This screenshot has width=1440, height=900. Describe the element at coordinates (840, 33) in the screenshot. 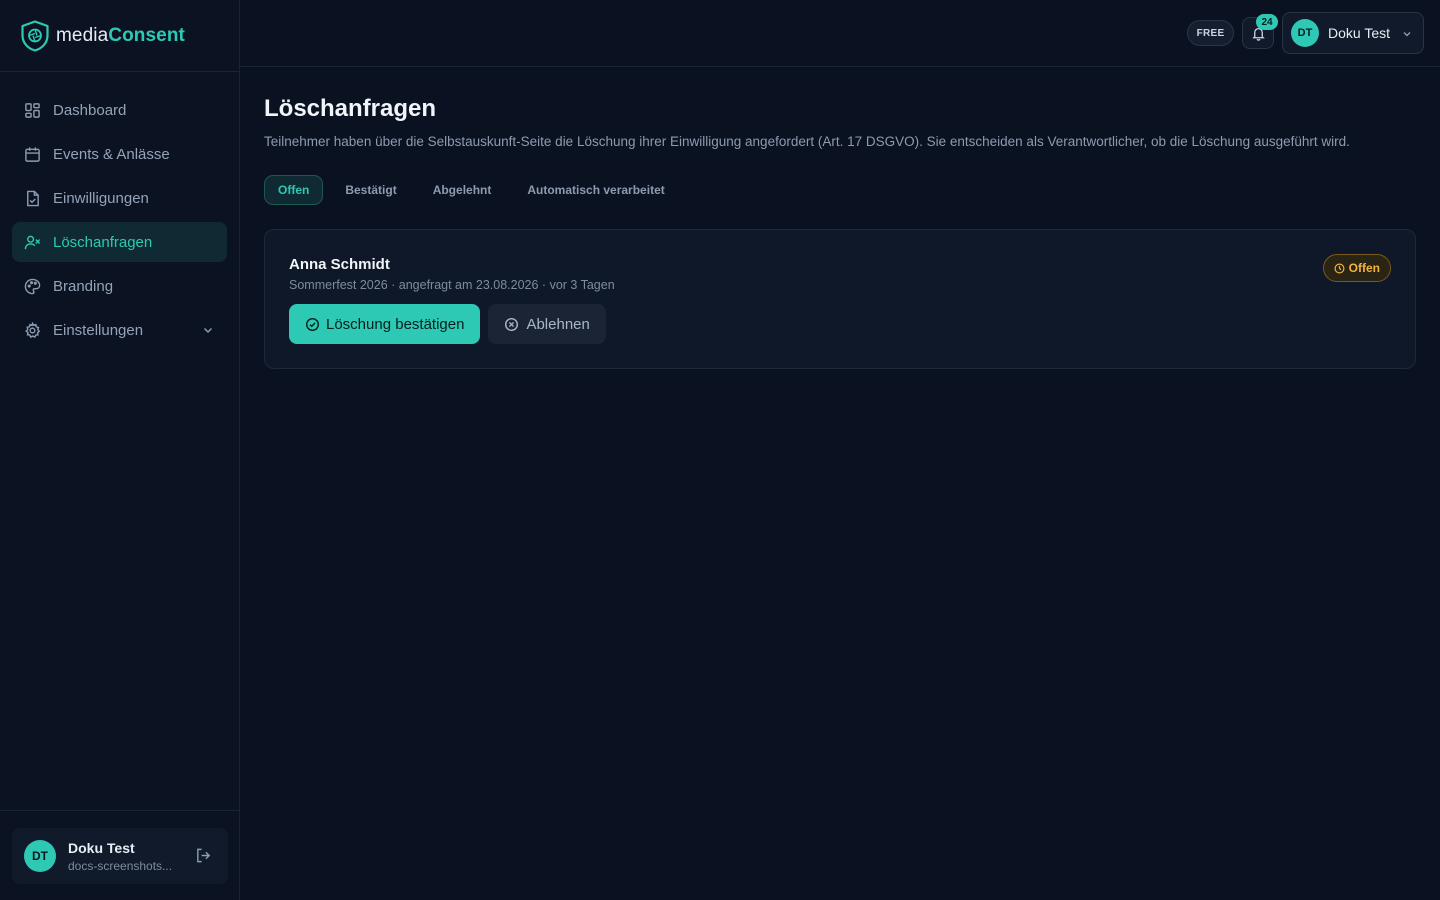

I see `top-bar: FREE 24 DT Doku Test` at that location.